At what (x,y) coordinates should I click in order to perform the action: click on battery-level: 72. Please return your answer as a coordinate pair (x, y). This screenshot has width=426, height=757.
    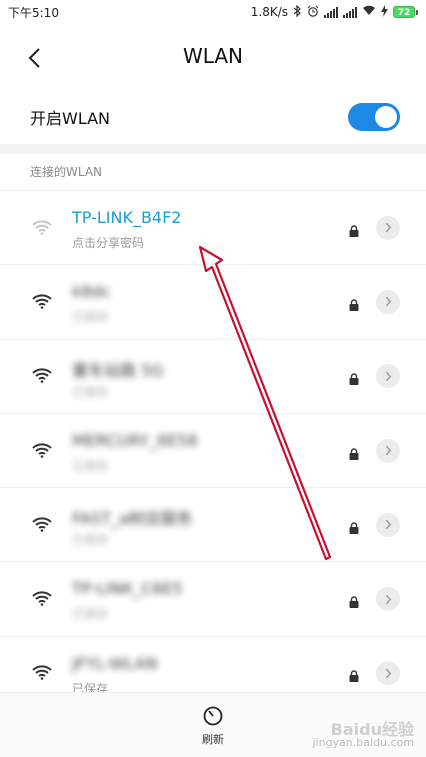
    Looking at the image, I should click on (404, 12).